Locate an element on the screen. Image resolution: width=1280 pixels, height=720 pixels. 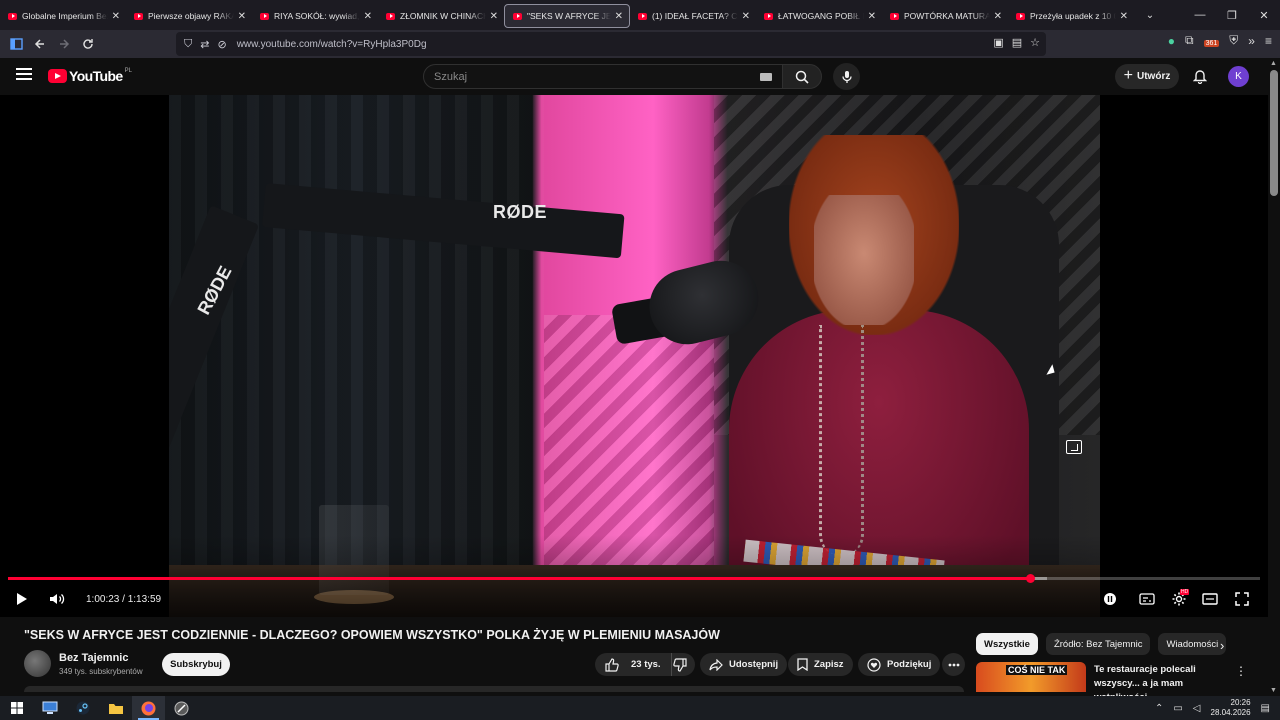
recommended-thumbnail: COŚ NIE TAK is located at coordinates (1031, 677).